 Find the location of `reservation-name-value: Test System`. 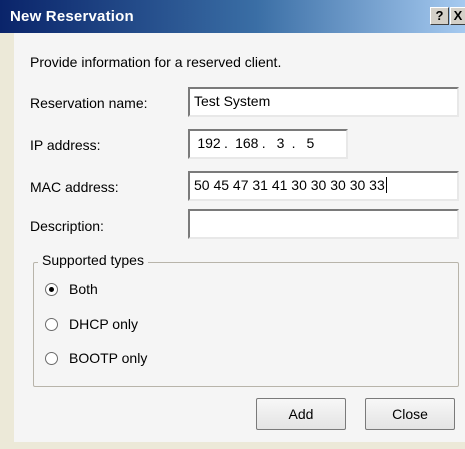

reservation-name-value: Test System is located at coordinates (232, 101).